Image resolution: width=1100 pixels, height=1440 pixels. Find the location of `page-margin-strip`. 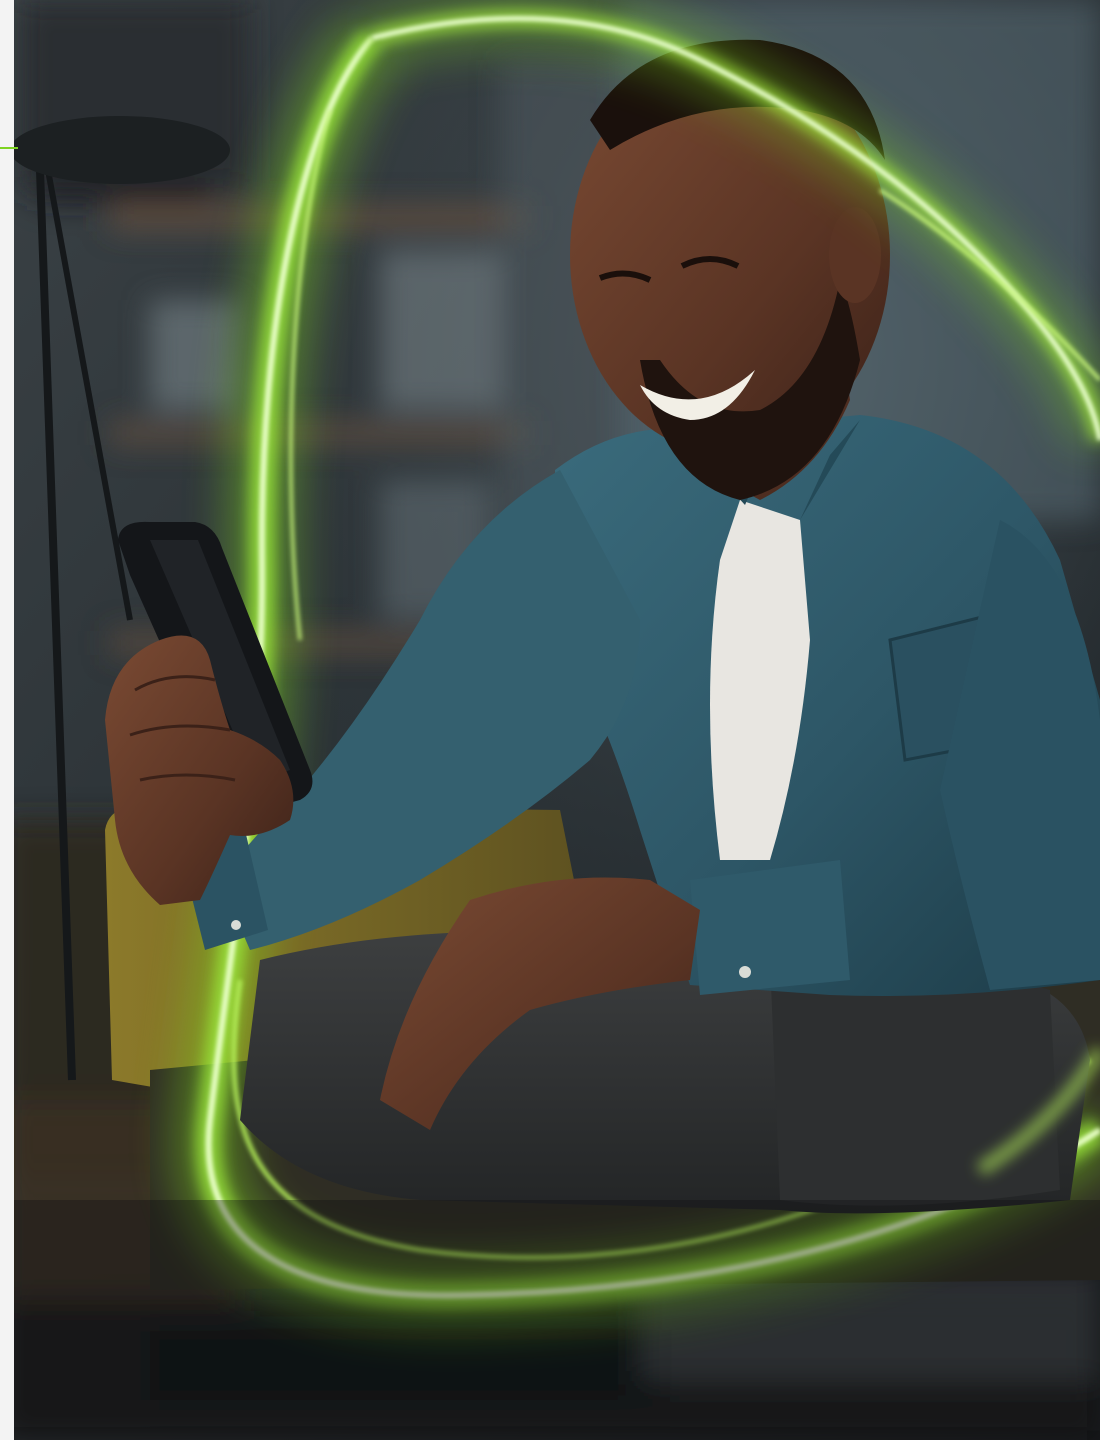

page-margin-strip is located at coordinates (7, 720).